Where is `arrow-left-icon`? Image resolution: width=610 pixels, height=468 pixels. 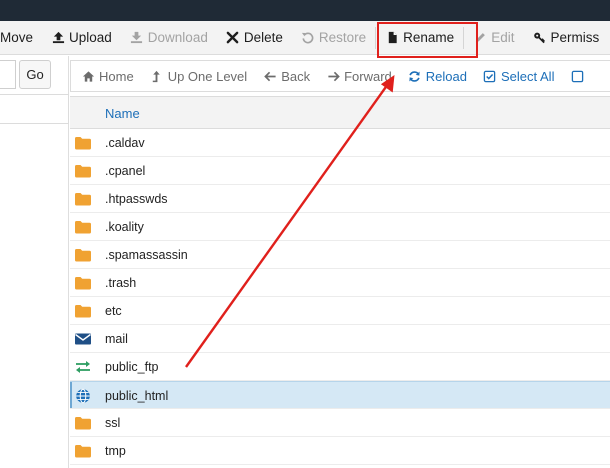 arrow-left-icon is located at coordinates (270, 76).